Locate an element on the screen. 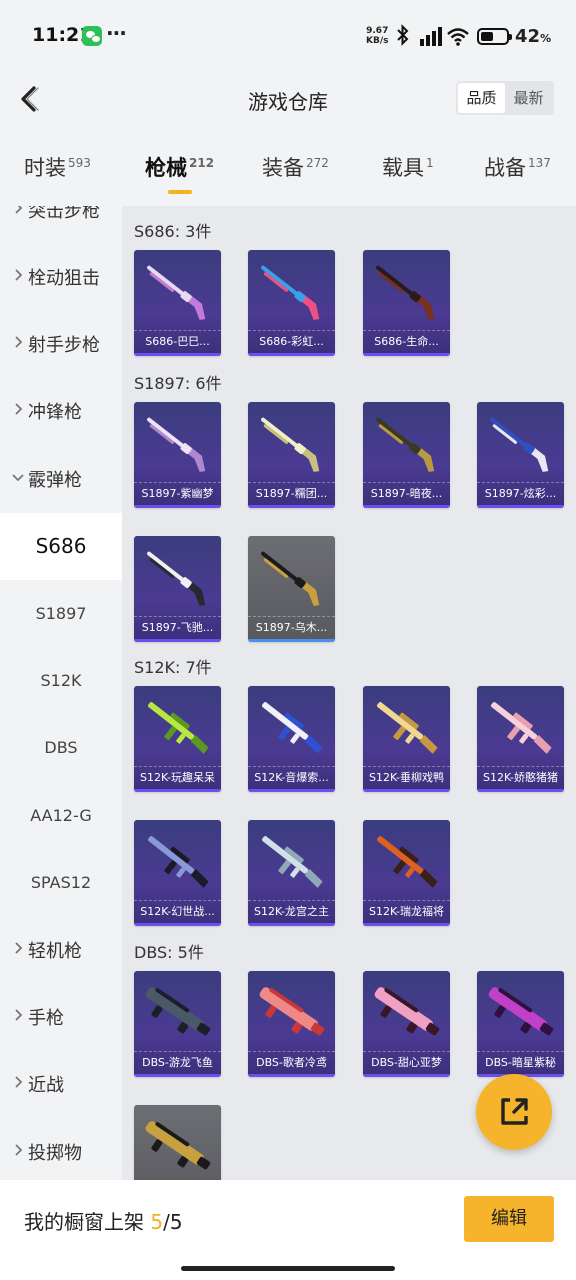 The height and width of the screenshot is (1280, 576). wifi-icon is located at coordinates (458, 36).